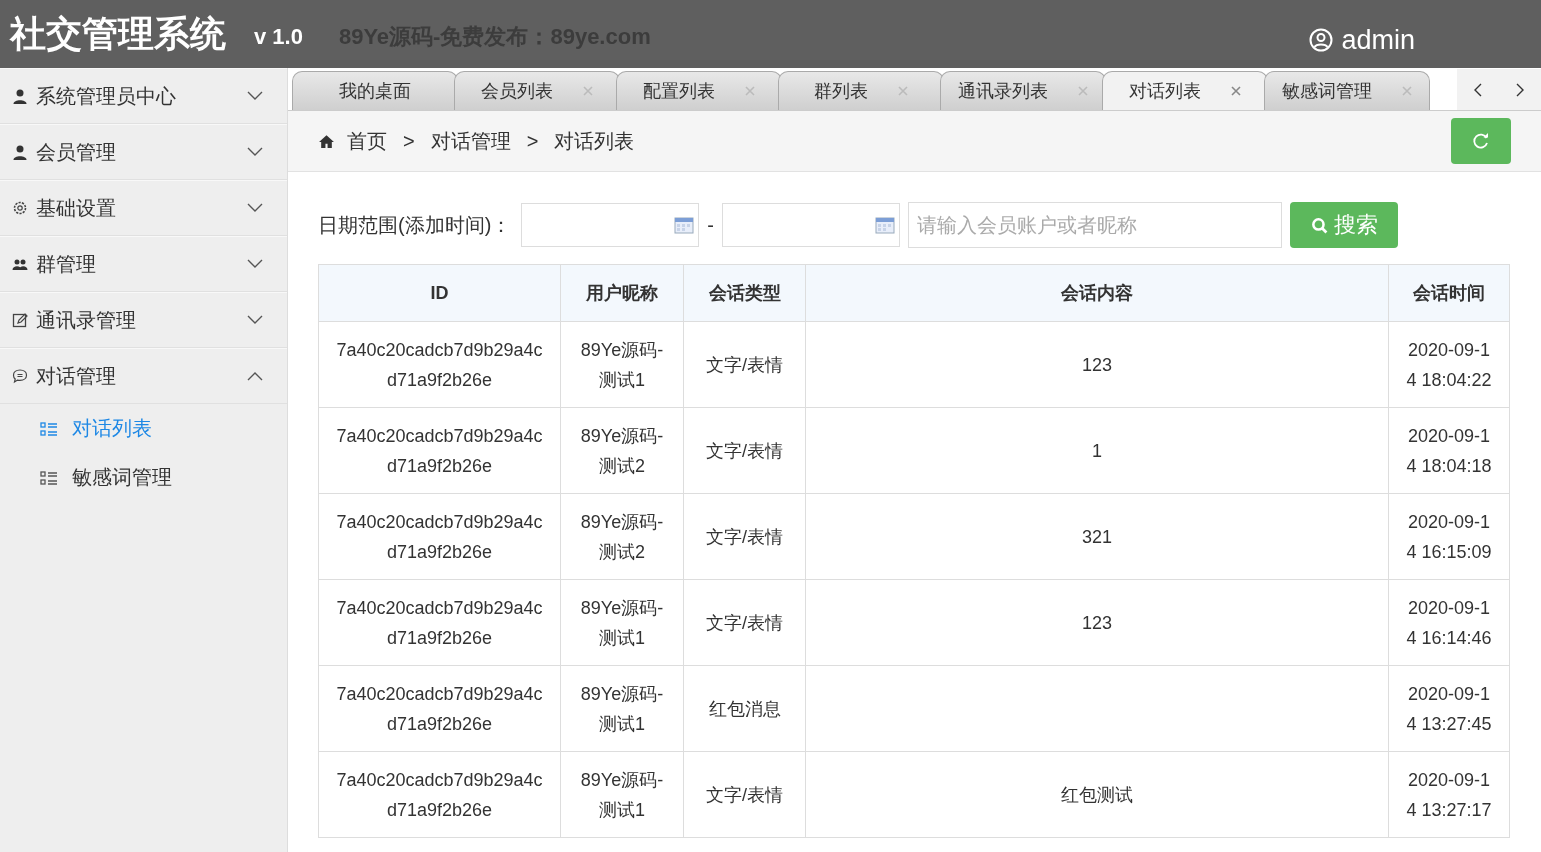 This screenshot has width=1541, height=852. I want to click on sidebar-item: 基础设置, so click(143, 208).